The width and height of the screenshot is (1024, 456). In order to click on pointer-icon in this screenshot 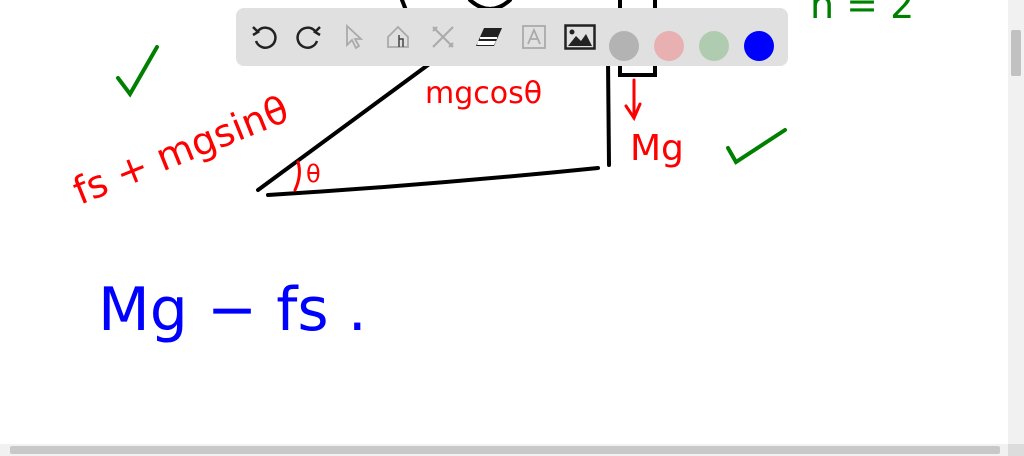, I will do `click(355, 36)`.